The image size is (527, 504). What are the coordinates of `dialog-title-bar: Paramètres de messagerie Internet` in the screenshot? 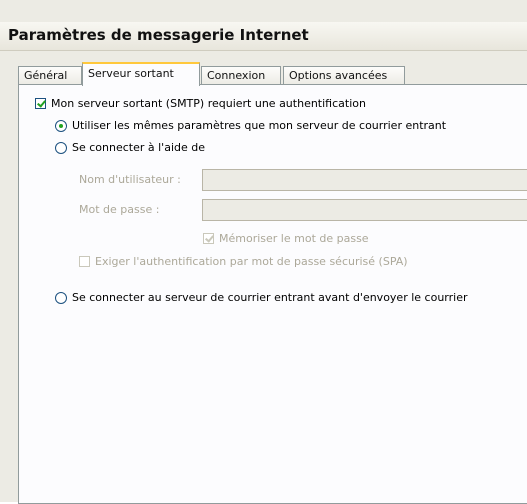 It's located at (263, 36).